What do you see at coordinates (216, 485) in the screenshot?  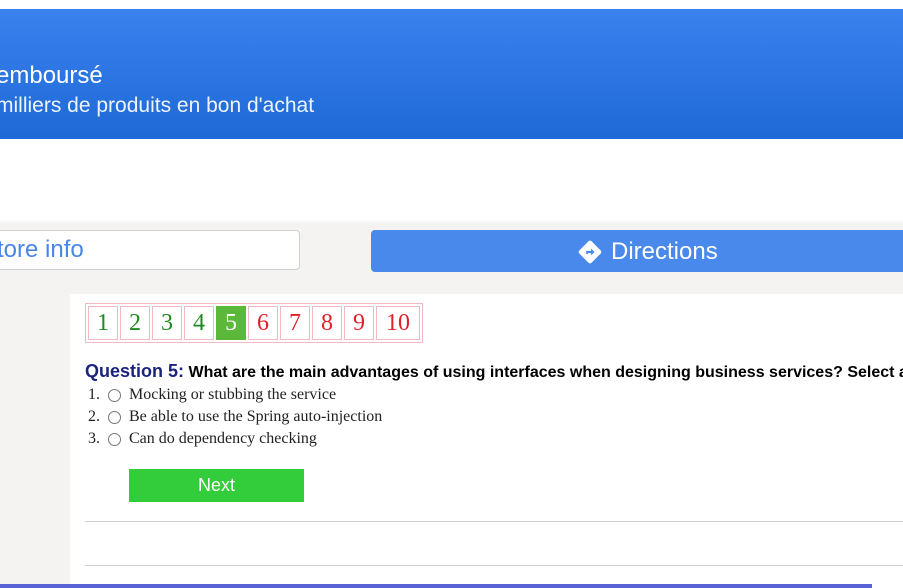 I see `next-button: Next` at bounding box center [216, 485].